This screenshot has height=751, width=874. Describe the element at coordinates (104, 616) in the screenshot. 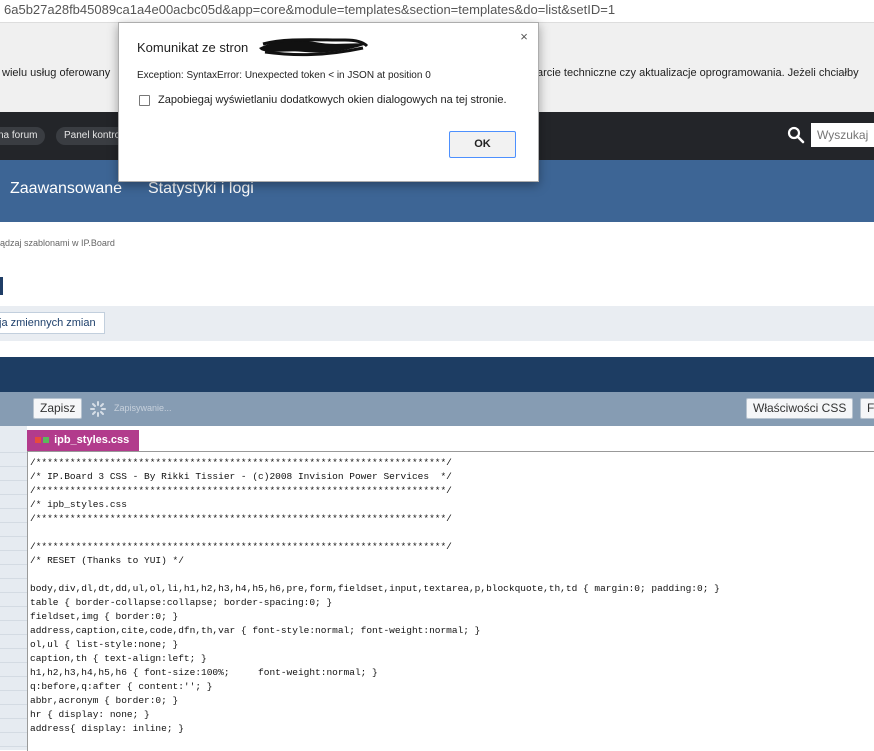

I see `code-line: fieldset,img { border:0; }` at that location.